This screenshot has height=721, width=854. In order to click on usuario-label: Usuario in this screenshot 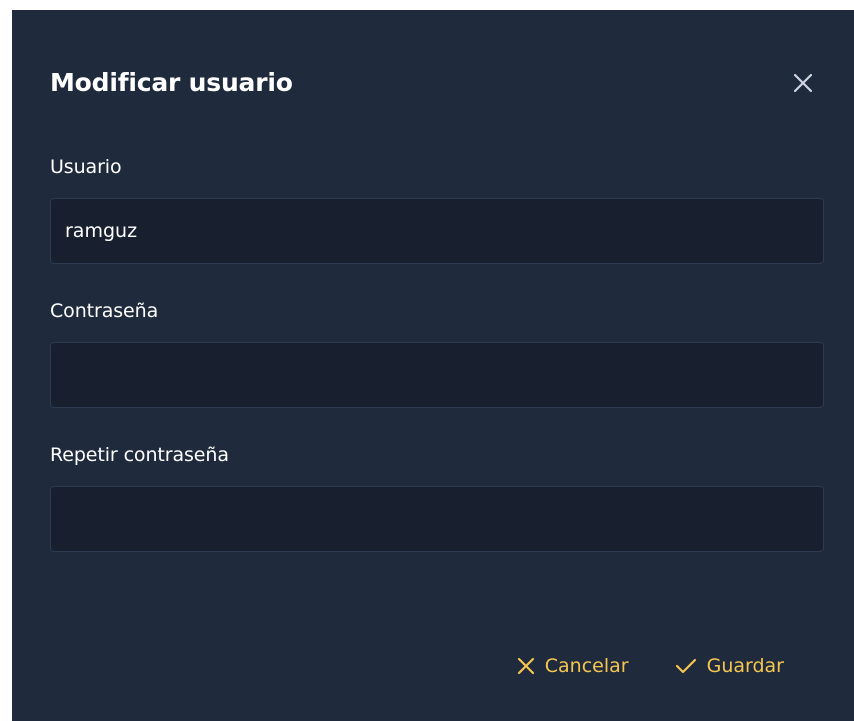, I will do `click(86, 167)`.